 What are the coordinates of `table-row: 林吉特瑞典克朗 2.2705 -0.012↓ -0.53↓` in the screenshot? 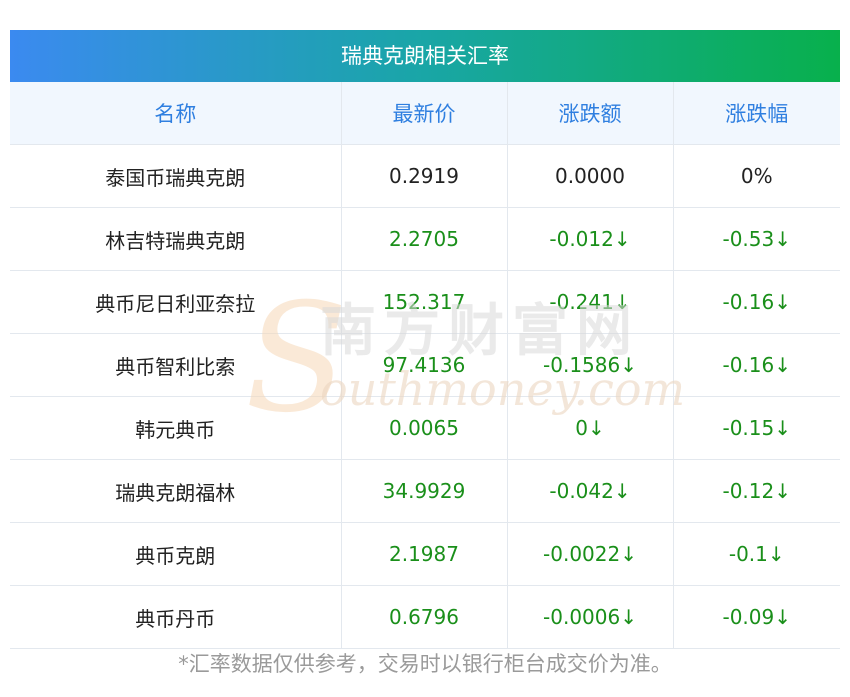 It's located at (425, 239).